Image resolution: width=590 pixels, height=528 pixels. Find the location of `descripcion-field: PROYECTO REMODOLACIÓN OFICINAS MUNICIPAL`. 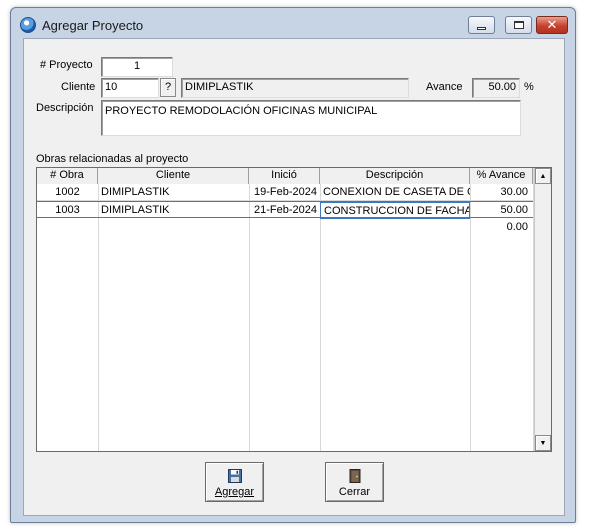

descripcion-field: PROYECTO REMODOLACIÓN OFICINAS MUNICIPAL is located at coordinates (311, 118).